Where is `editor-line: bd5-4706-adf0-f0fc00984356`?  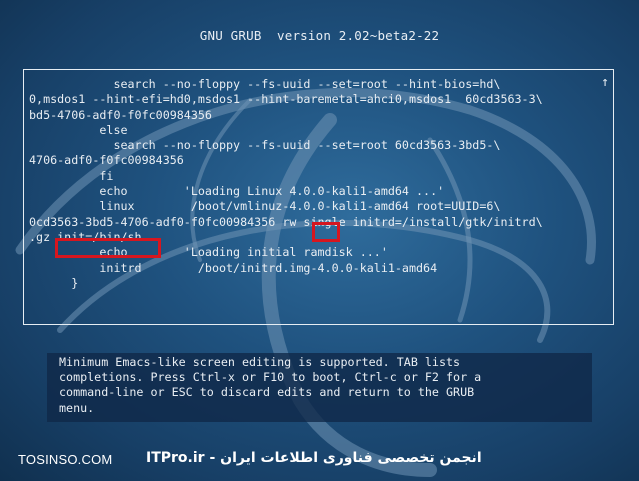 editor-line: bd5-4706-adf0-f0fc00984356 is located at coordinates (286, 115).